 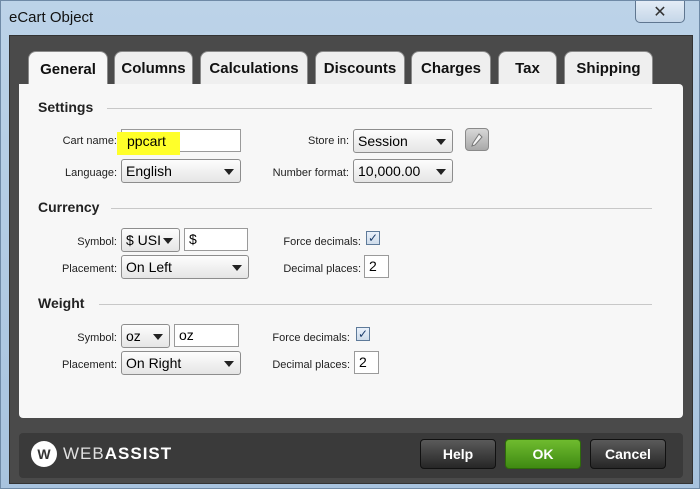 What do you see at coordinates (389, 171) in the screenshot?
I see `number-format-select-value: 10,000.00` at bounding box center [389, 171].